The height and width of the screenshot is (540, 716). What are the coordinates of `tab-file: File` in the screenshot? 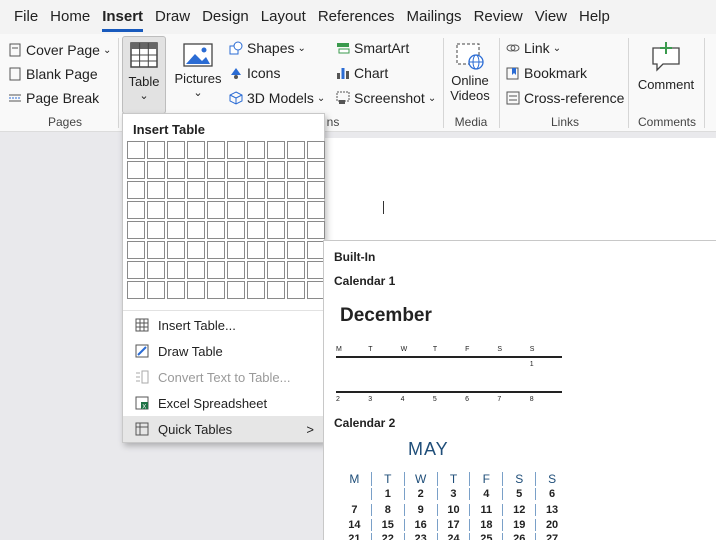 It's located at (26, 17).